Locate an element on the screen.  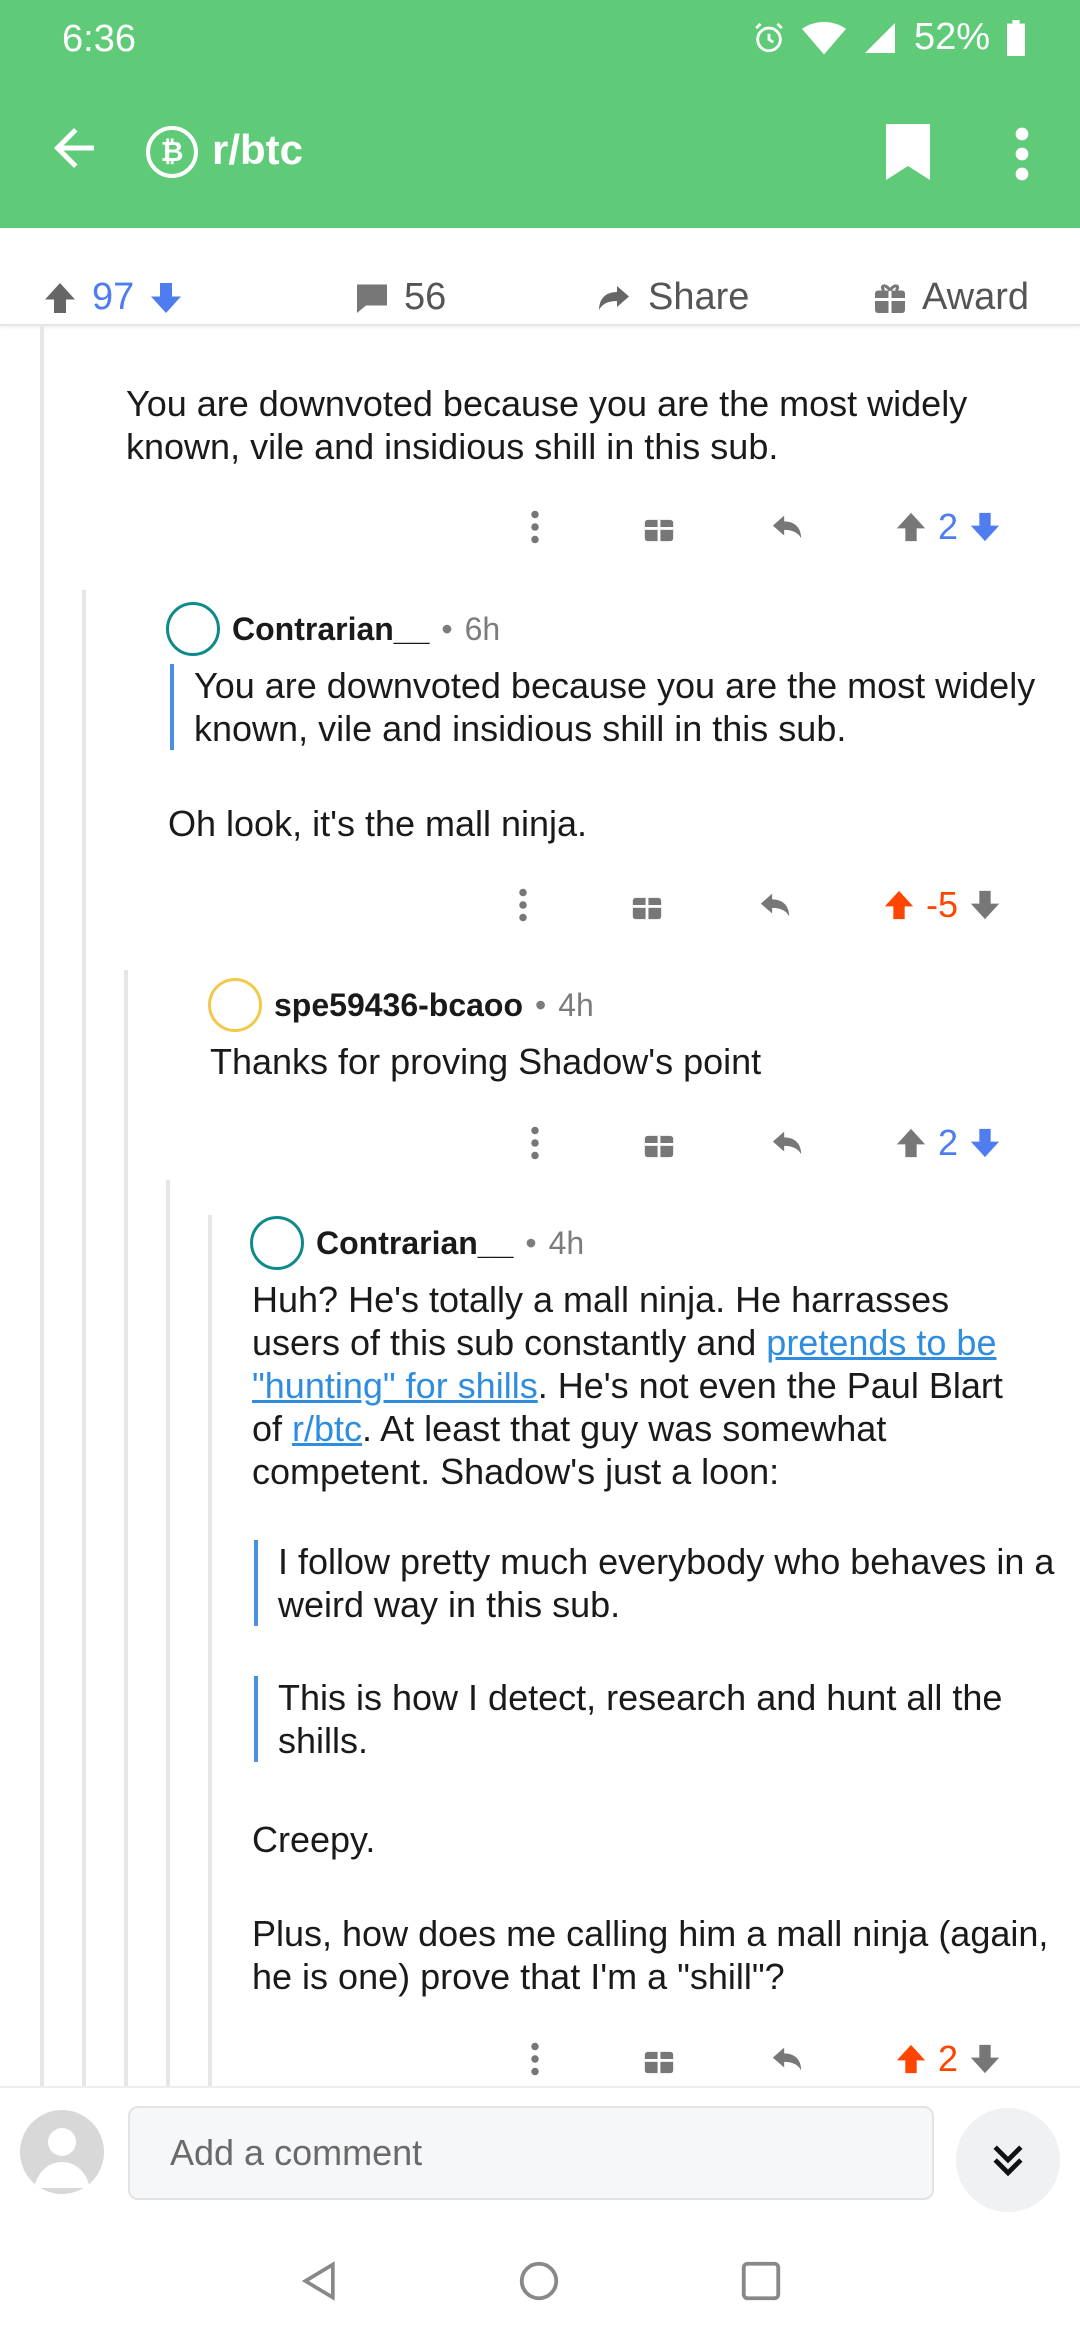
collapse-thread-button is located at coordinates (1008, 2160).